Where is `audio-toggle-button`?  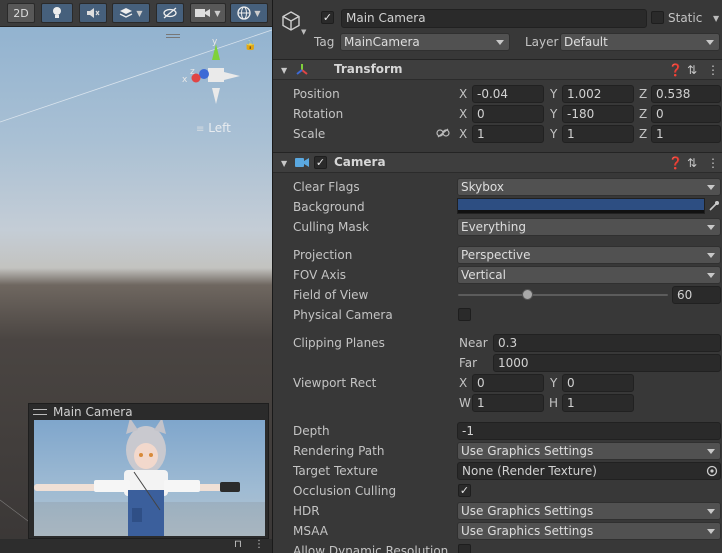
audio-toggle-button is located at coordinates (93, 13).